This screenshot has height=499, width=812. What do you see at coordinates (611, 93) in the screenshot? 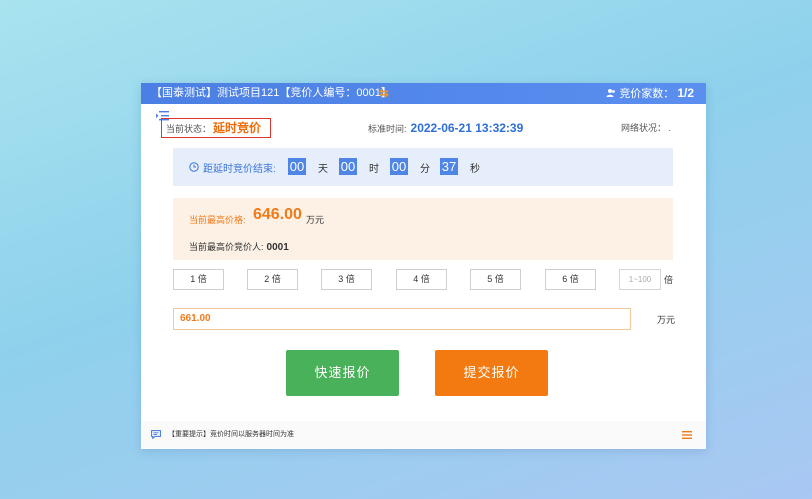
I see `users-icon` at bounding box center [611, 93].